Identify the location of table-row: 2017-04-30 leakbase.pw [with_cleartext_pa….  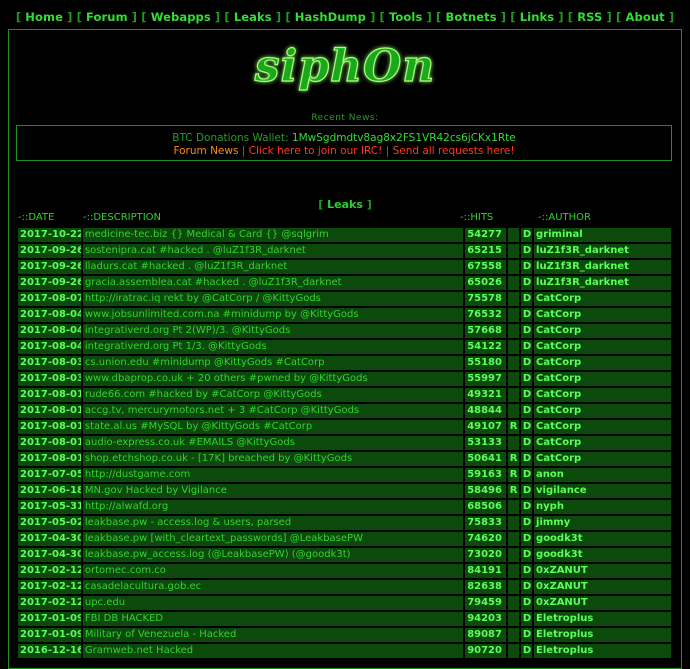
(344, 539).